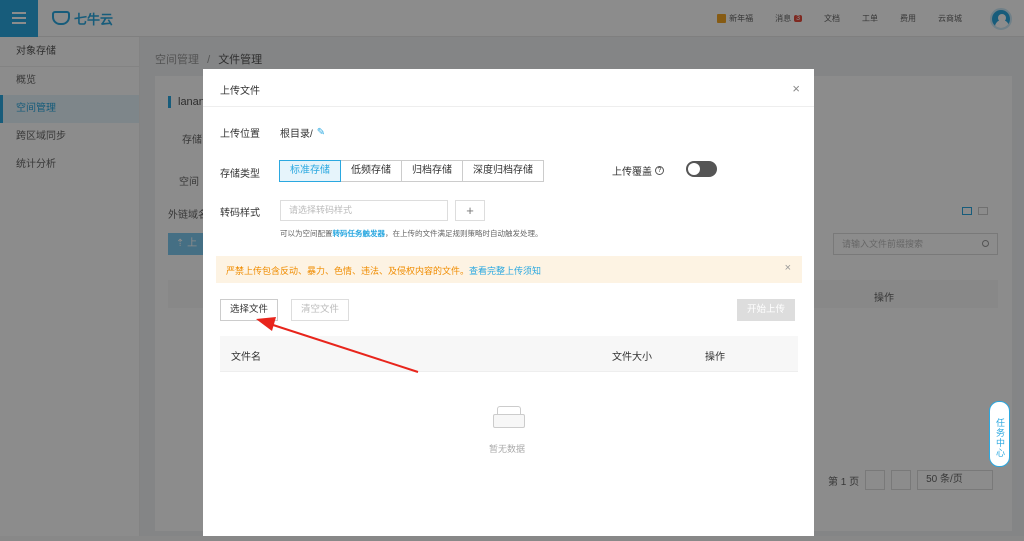  What do you see at coordinates (694, 169) in the screenshot?
I see `toggle-knob` at bounding box center [694, 169].